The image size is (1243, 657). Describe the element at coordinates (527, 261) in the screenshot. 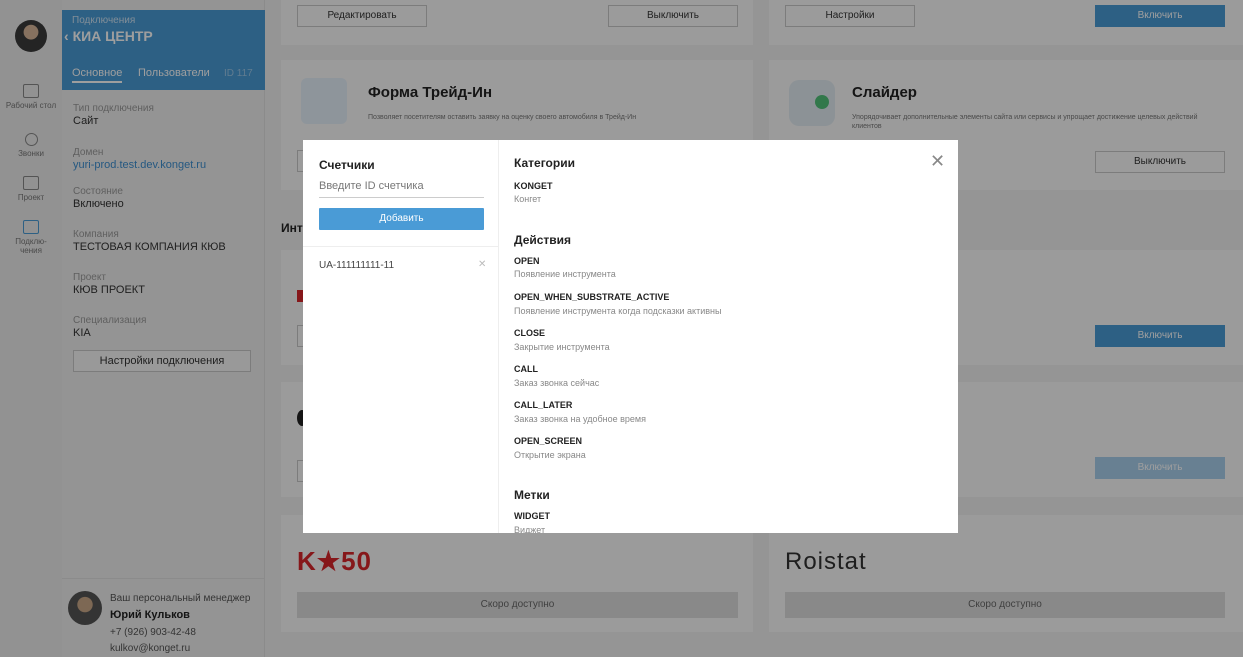

I see `action-code: OPEN` at that location.